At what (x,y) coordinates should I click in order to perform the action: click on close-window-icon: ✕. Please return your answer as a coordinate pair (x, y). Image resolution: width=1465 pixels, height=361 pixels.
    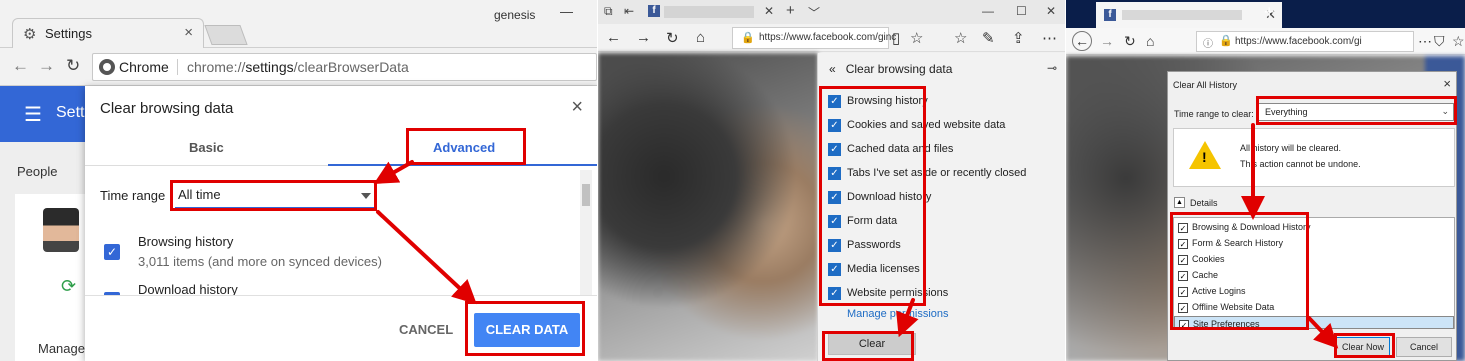
    Looking at the image, I should click on (1051, 11).